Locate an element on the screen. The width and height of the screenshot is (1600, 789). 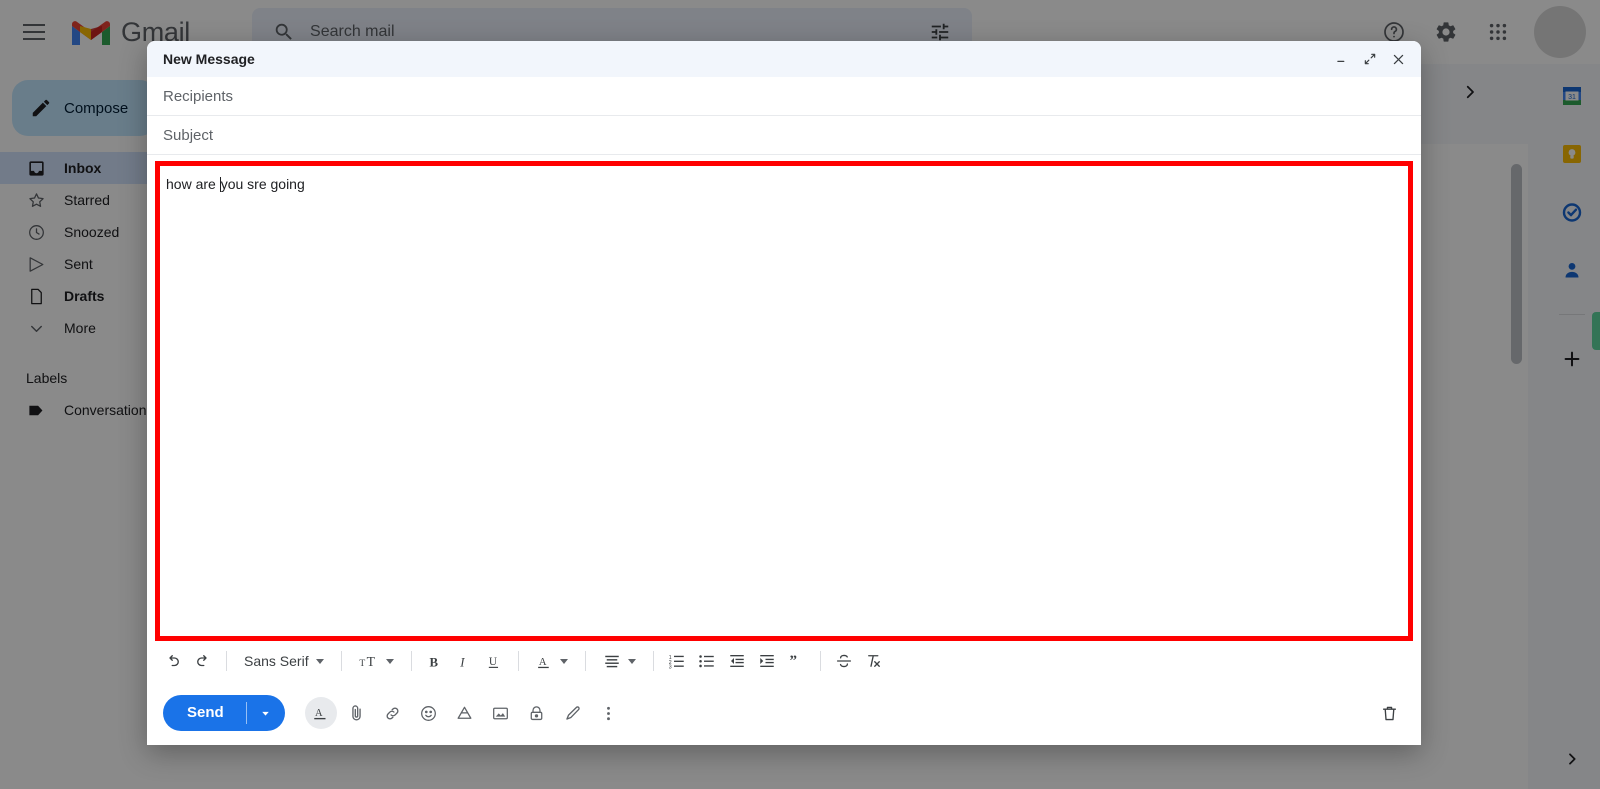
numbered-list-icon: 123 is located at coordinates (677, 661).